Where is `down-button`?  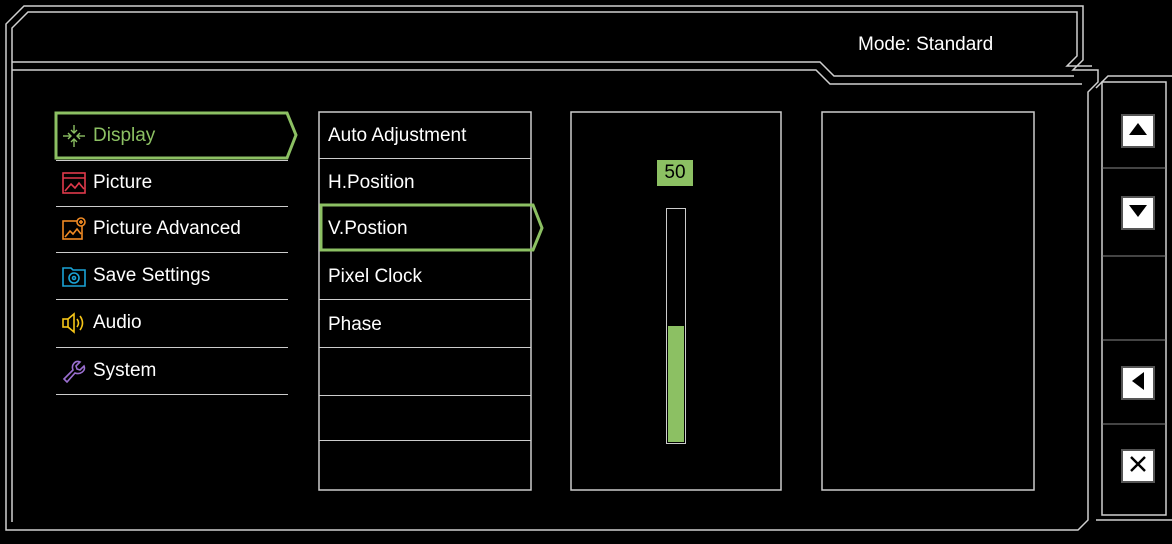 down-button is located at coordinates (1138, 213).